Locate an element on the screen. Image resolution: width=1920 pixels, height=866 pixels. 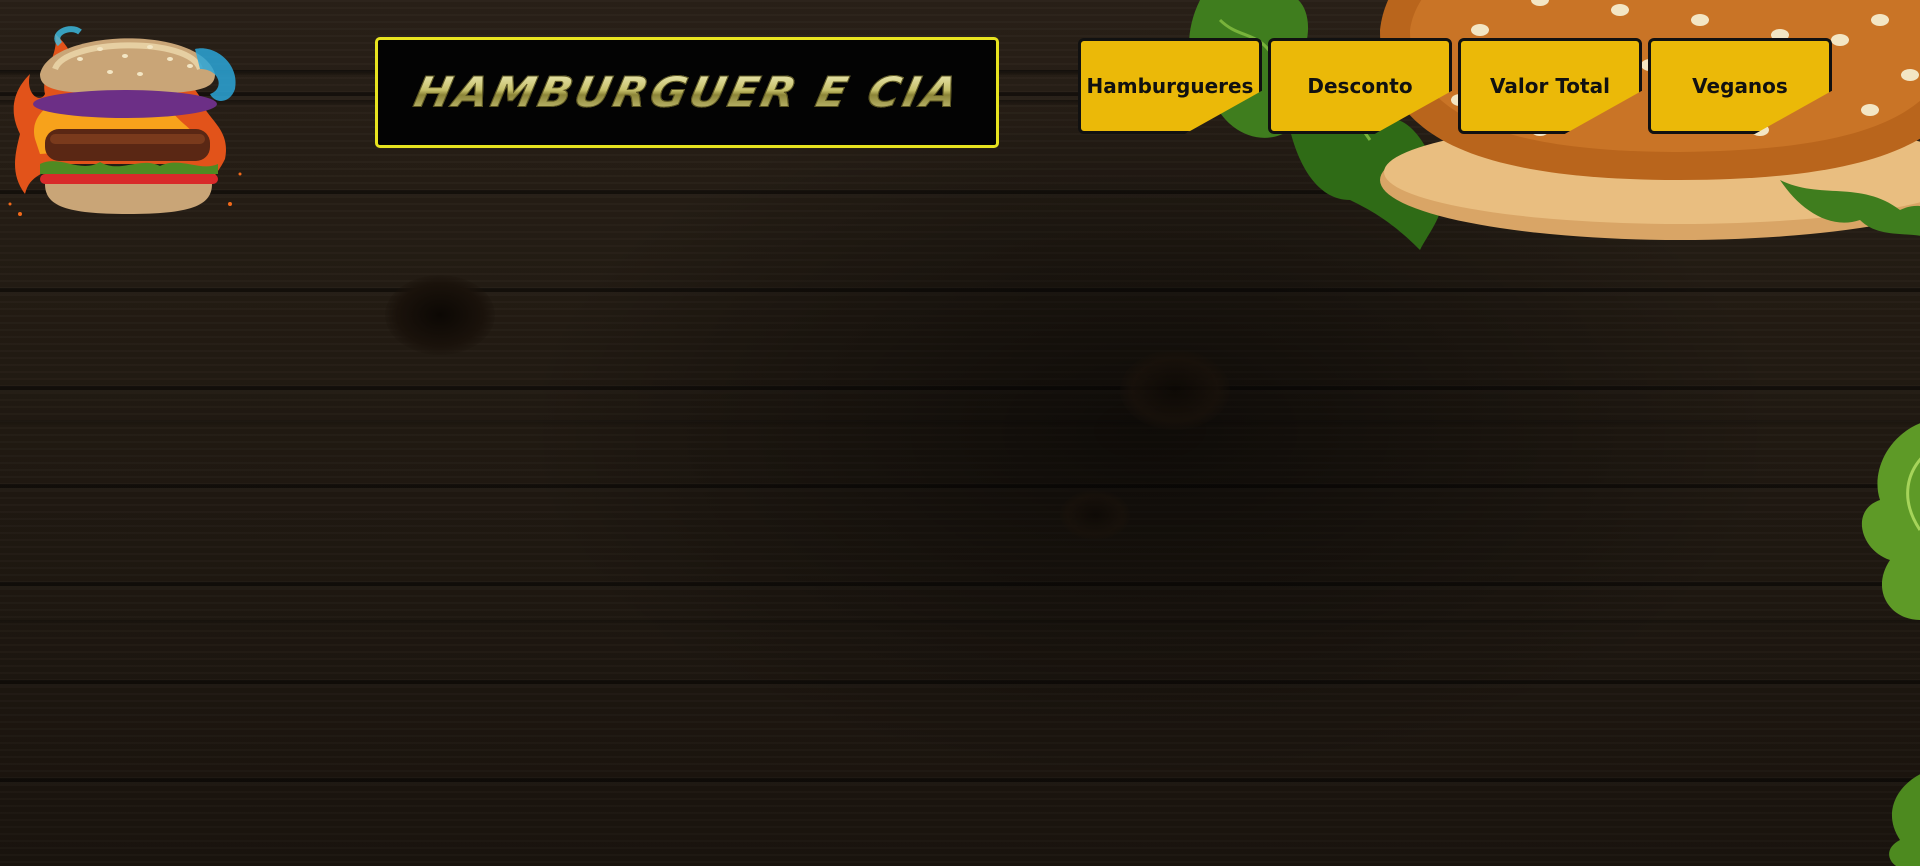
site-title-banner: HAMBURGUER E CIA is located at coordinates (687, 92).